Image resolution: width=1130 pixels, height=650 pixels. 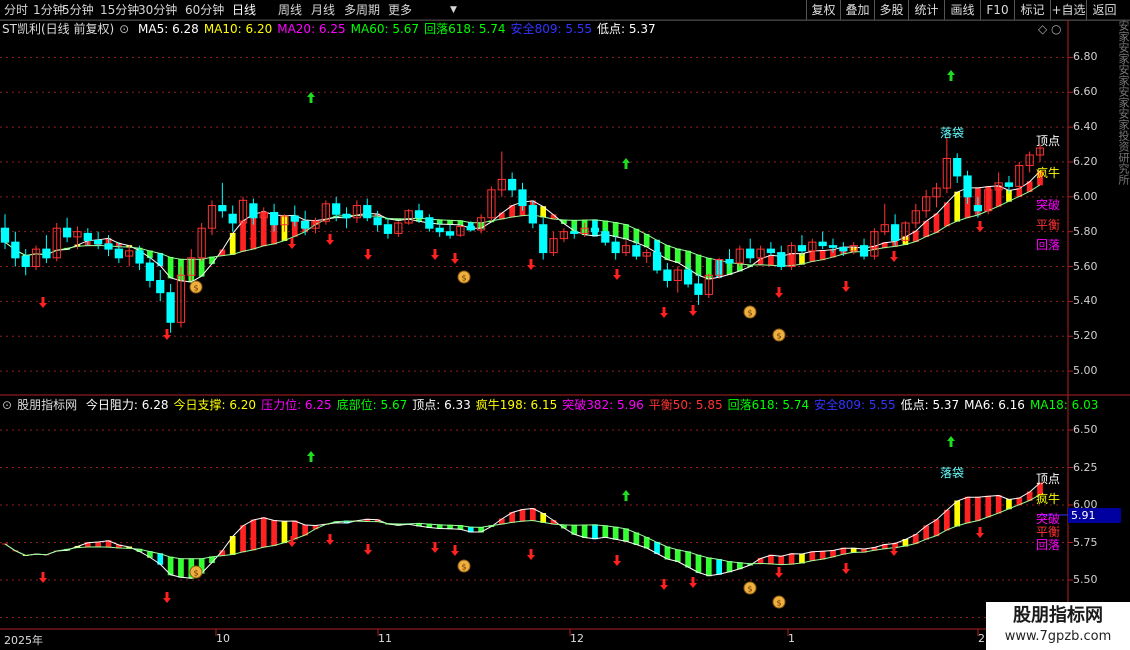 I want to click on period-tab-9: 多周期, so click(x=362, y=10).